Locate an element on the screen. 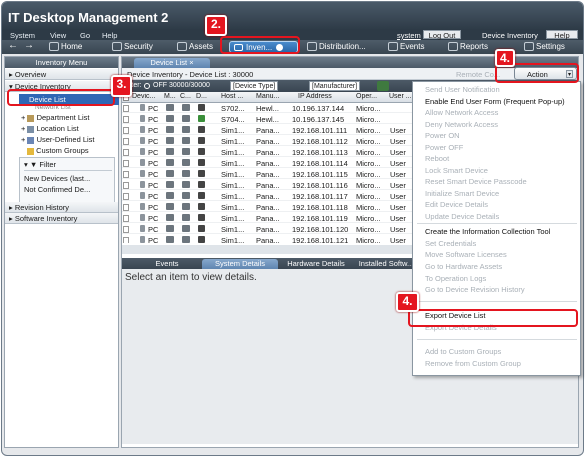 This screenshot has height=457, width=585. events-button: Events is located at coordinates (406, 47).